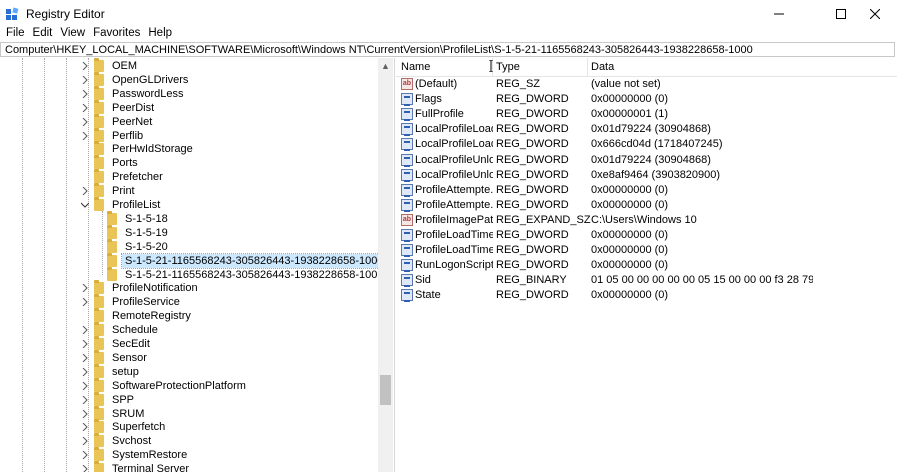 The height and width of the screenshot is (472, 897). I want to click on menu-help: Help, so click(160, 34).